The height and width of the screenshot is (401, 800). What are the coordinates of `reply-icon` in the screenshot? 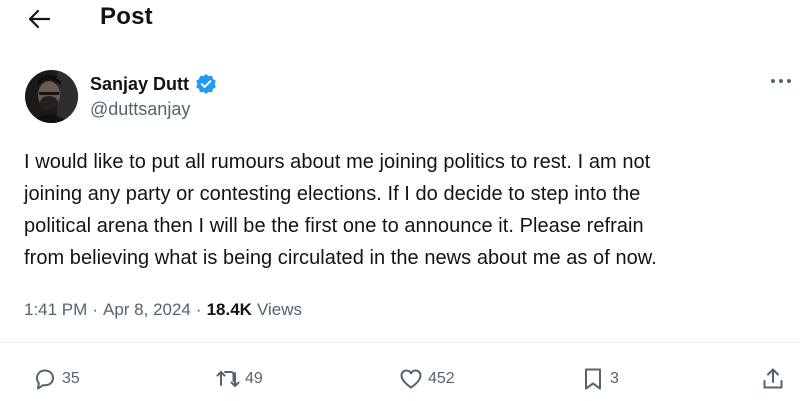 It's located at (45, 379).